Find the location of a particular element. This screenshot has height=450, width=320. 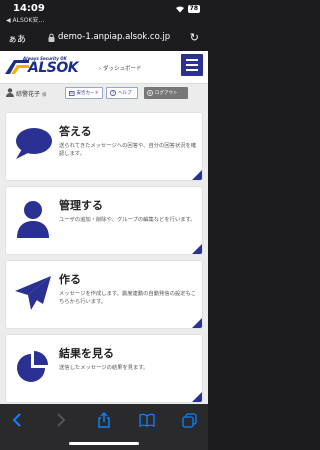

alsok-logo-mark is located at coordinates (17, 67).